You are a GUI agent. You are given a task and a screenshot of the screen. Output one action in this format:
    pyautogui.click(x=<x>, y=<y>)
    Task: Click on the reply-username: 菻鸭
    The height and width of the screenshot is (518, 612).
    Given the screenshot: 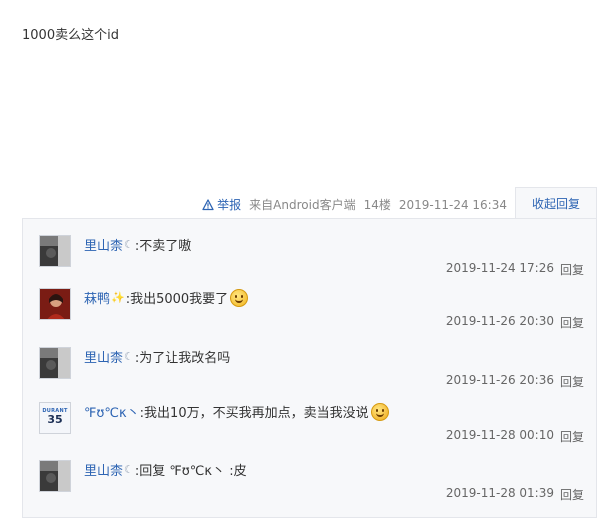 What is the action you would take?
    pyautogui.click(x=97, y=297)
    